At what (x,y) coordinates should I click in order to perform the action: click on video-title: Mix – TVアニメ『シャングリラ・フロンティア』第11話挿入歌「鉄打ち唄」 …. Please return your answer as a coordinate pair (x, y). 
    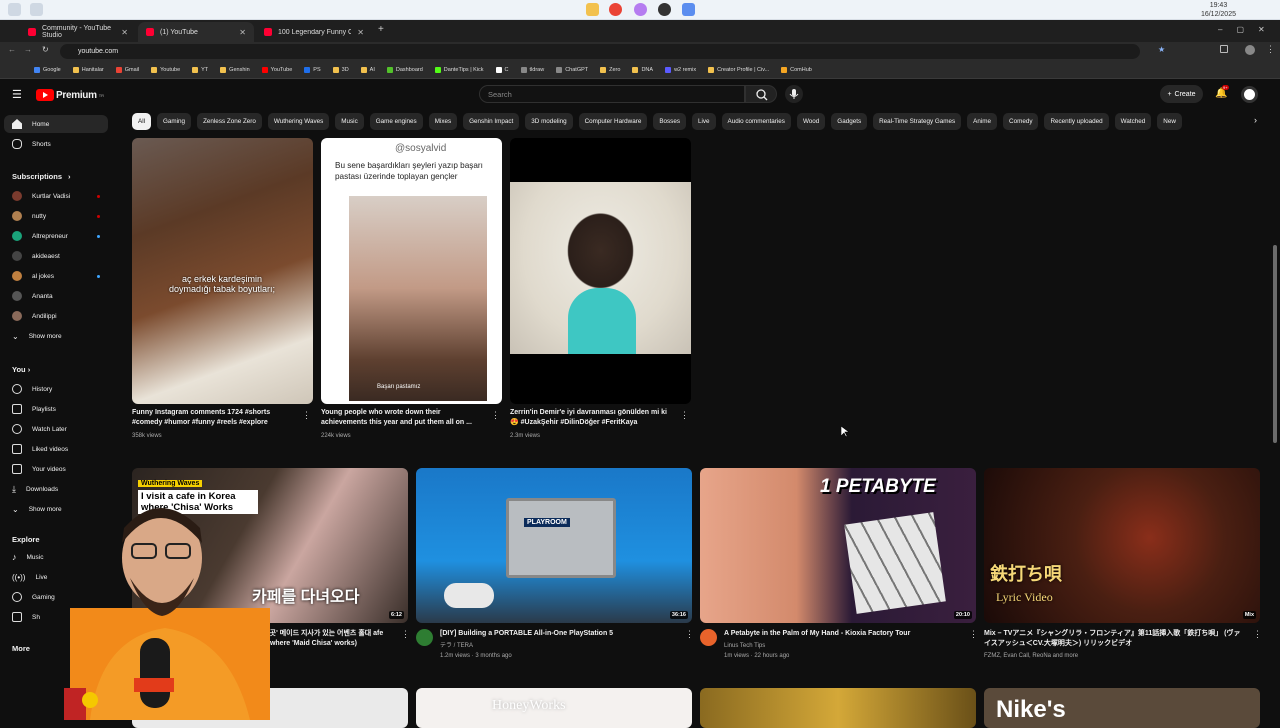
    Looking at the image, I should click on (1113, 639).